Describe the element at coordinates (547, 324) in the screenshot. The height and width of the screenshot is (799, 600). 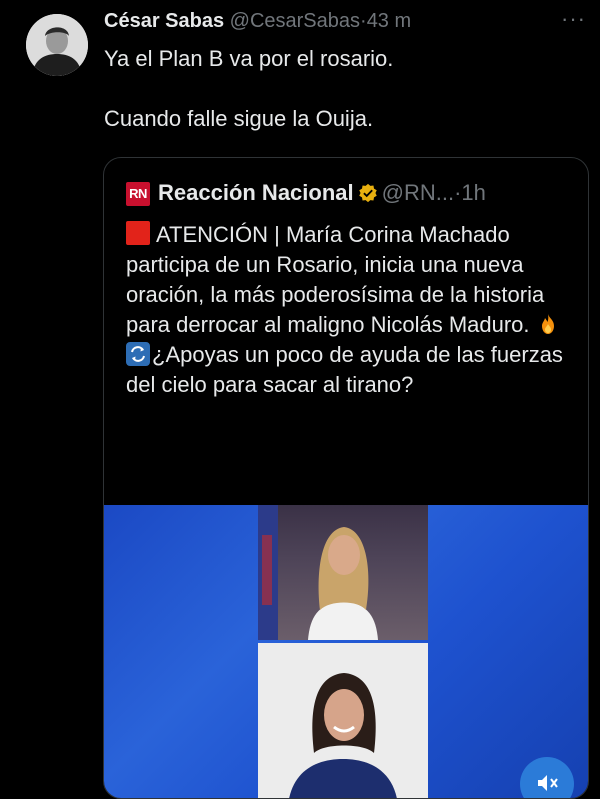
I see `fire-icon` at that location.